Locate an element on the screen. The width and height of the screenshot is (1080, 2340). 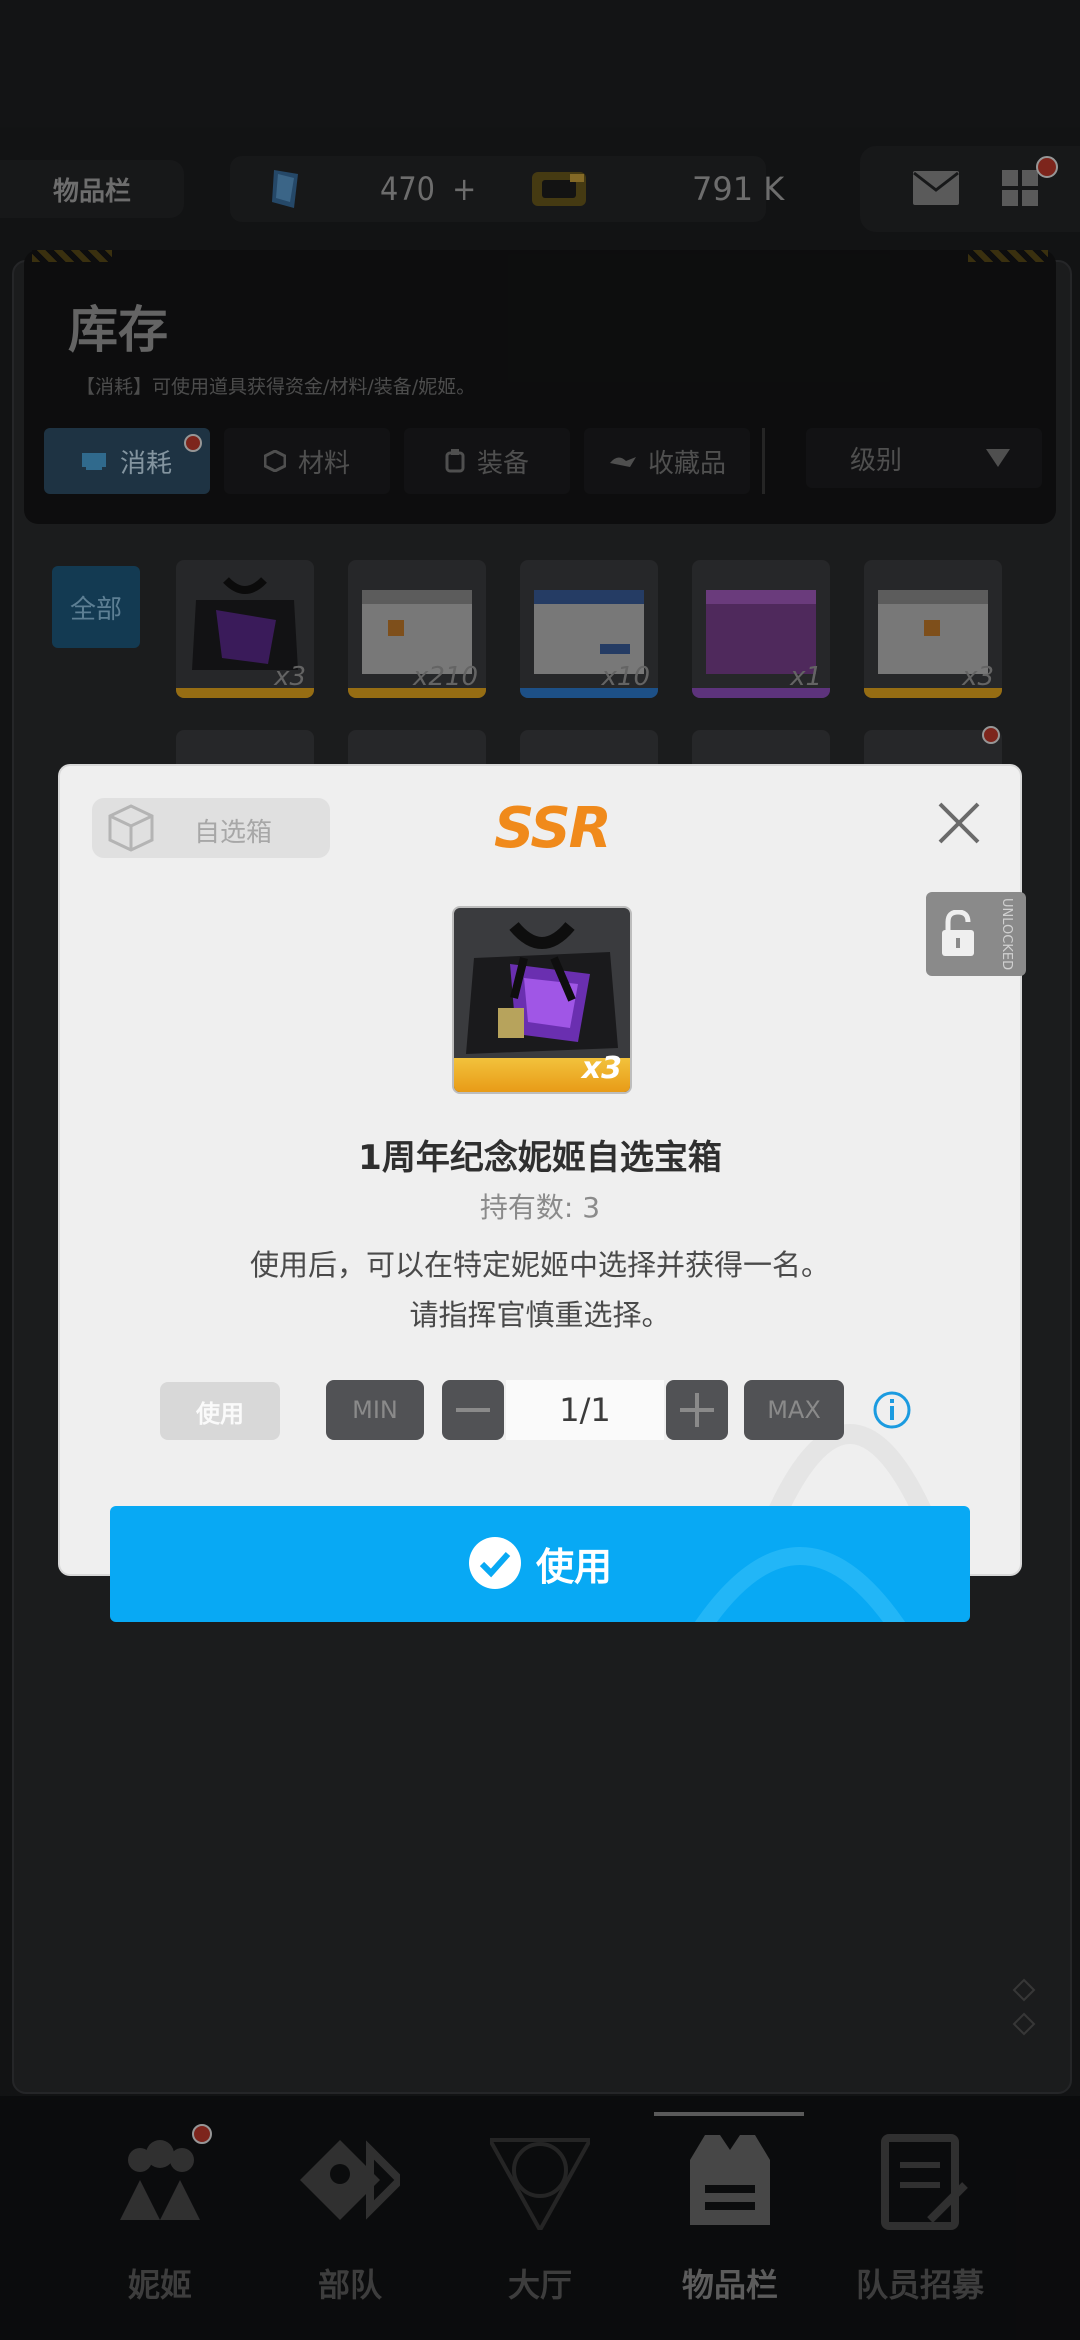
item-icon: x3 is located at coordinates (542, 1000).